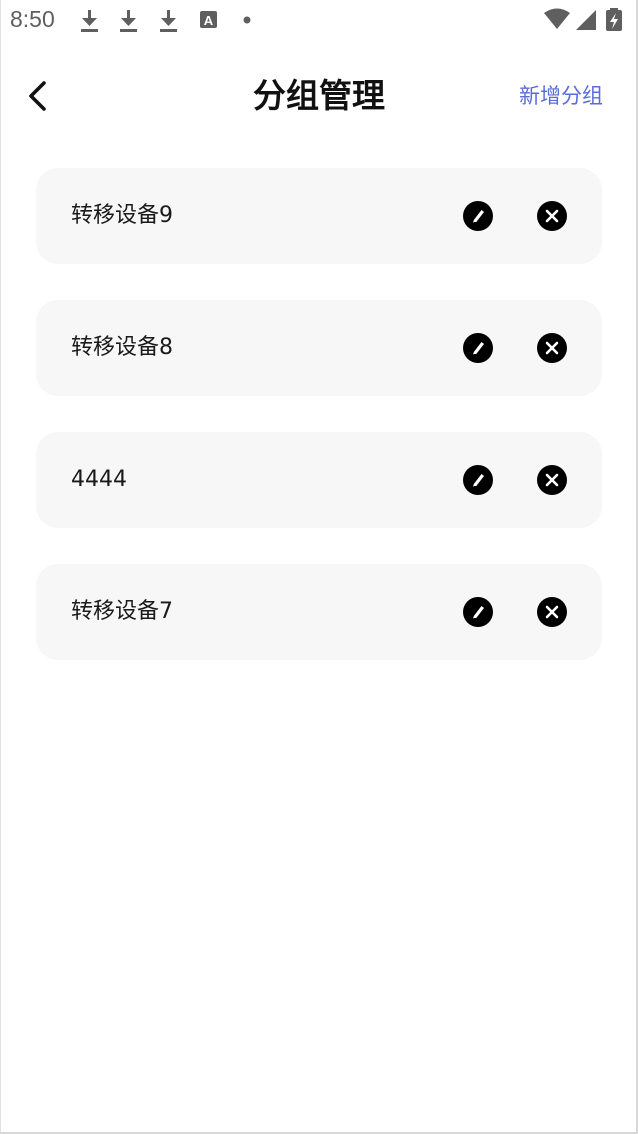 This screenshot has width=638, height=1134. What do you see at coordinates (319, 20) in the screenshot?
I see `status-bar: 8:50 A` at bounding box center [319, 20].